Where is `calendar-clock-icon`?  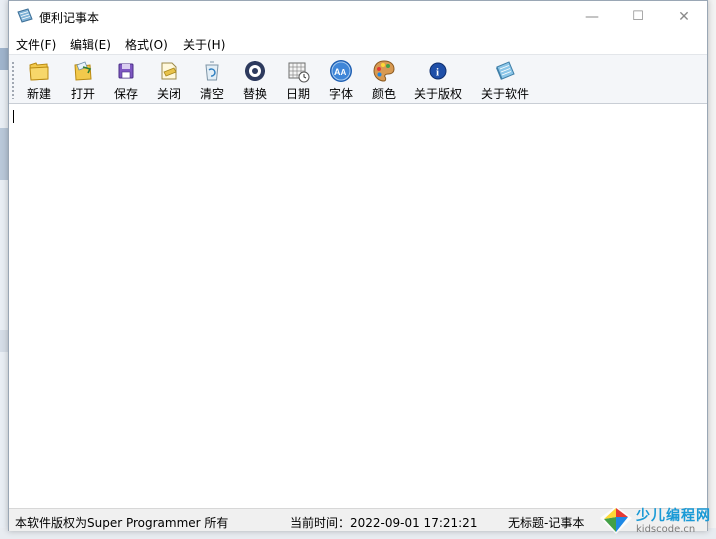 calendar-clock-icon is located at coordinates (299, 72).